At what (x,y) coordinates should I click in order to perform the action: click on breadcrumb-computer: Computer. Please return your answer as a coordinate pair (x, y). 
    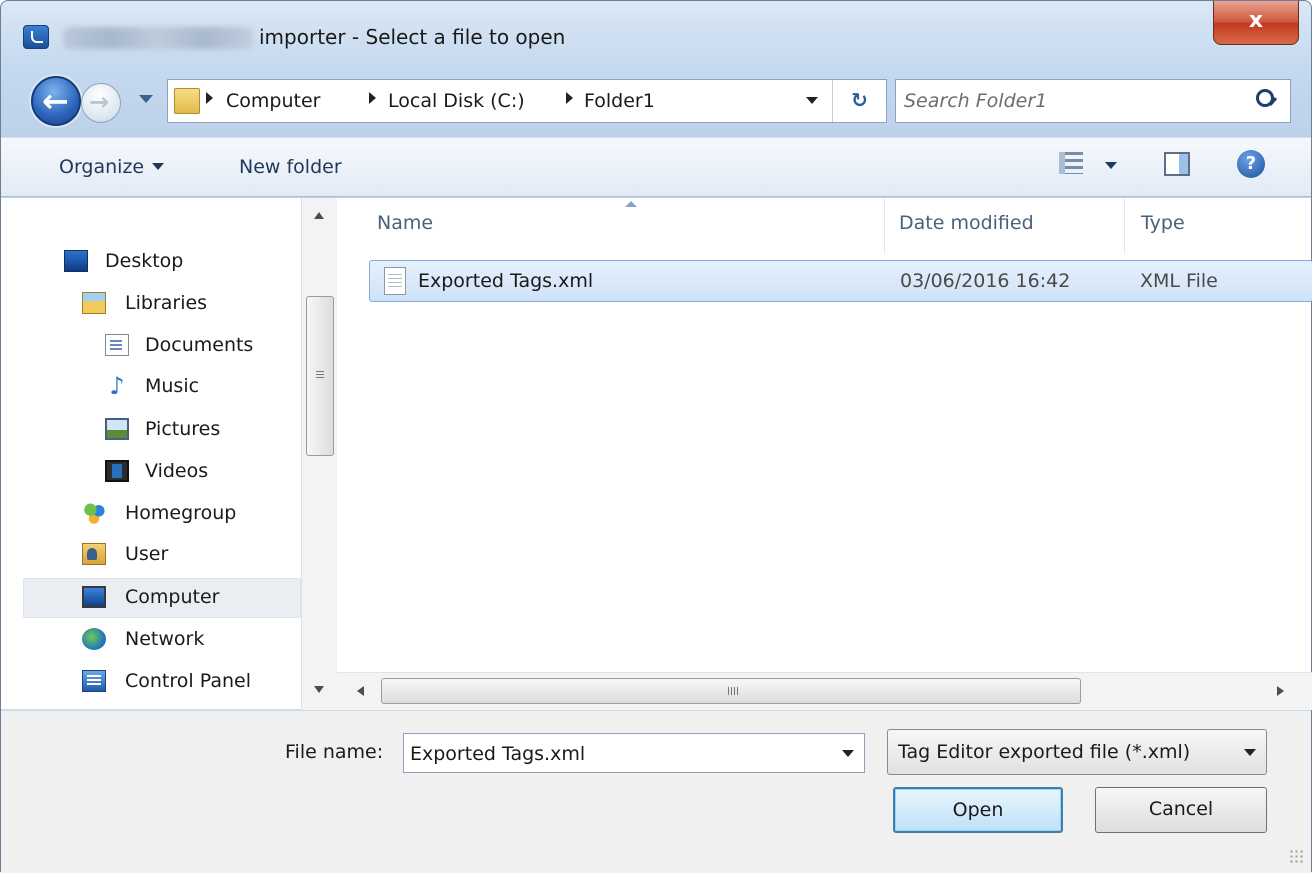
    Looking at the image, I should click on (273, 101).